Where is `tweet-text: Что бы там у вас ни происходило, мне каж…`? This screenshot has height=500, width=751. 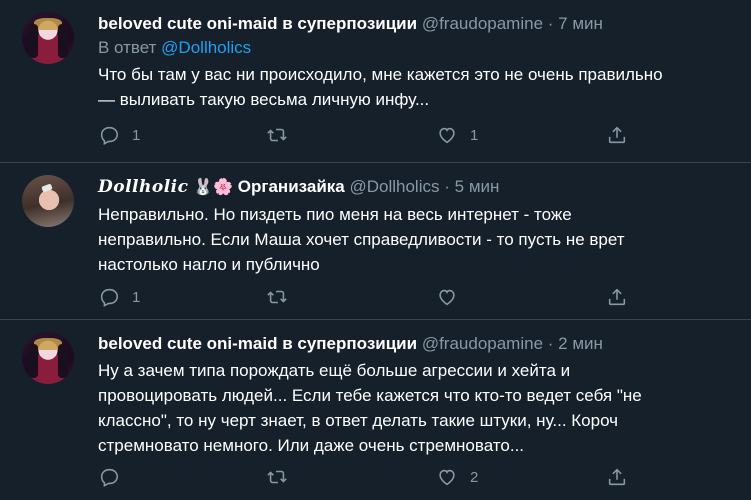 tweet-text: Что бы там у вас ни происходило, мне каж… is located at coordinates (380, 87).